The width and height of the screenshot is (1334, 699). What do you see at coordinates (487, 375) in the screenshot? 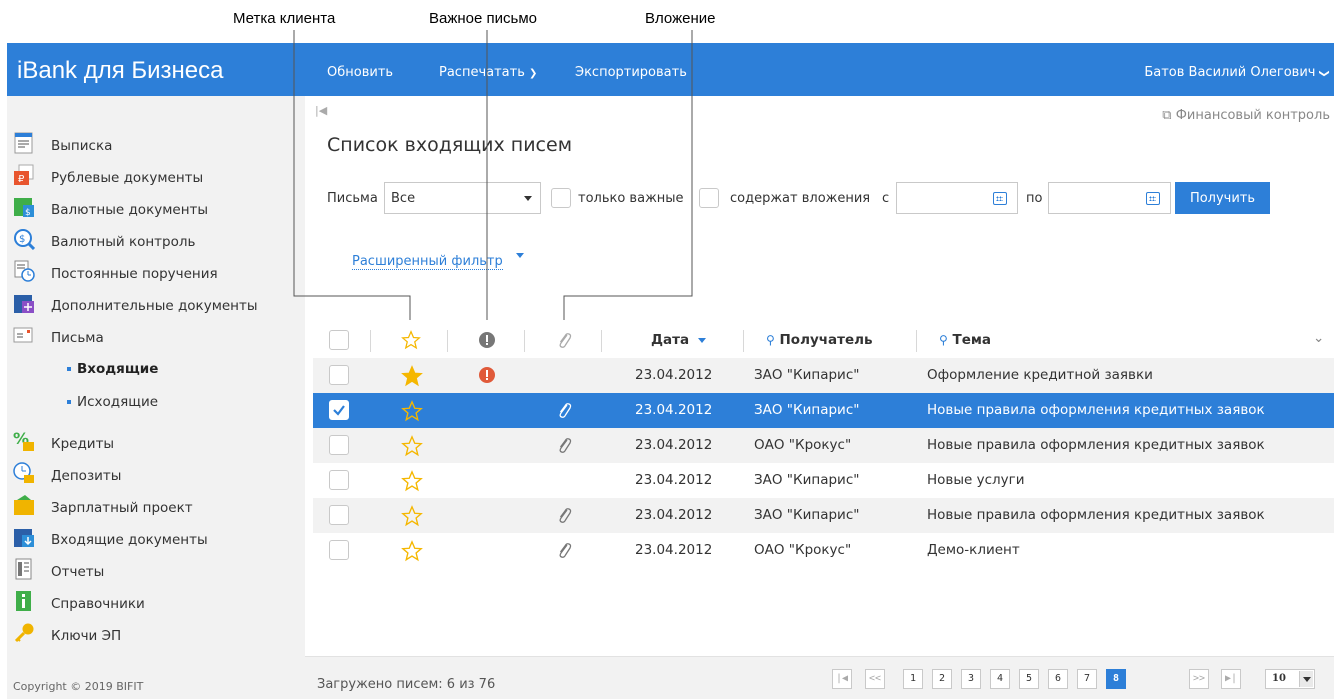
I see `important-icon` at bounding box center [487, 375].